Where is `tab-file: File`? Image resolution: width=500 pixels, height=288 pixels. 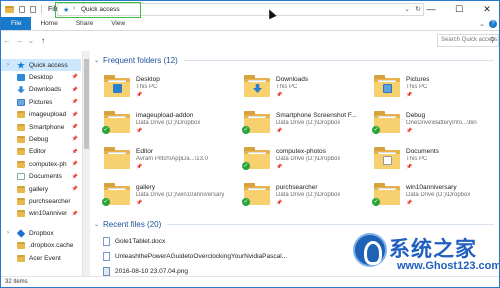 tab-file: File is located at coordinates (16, 23).